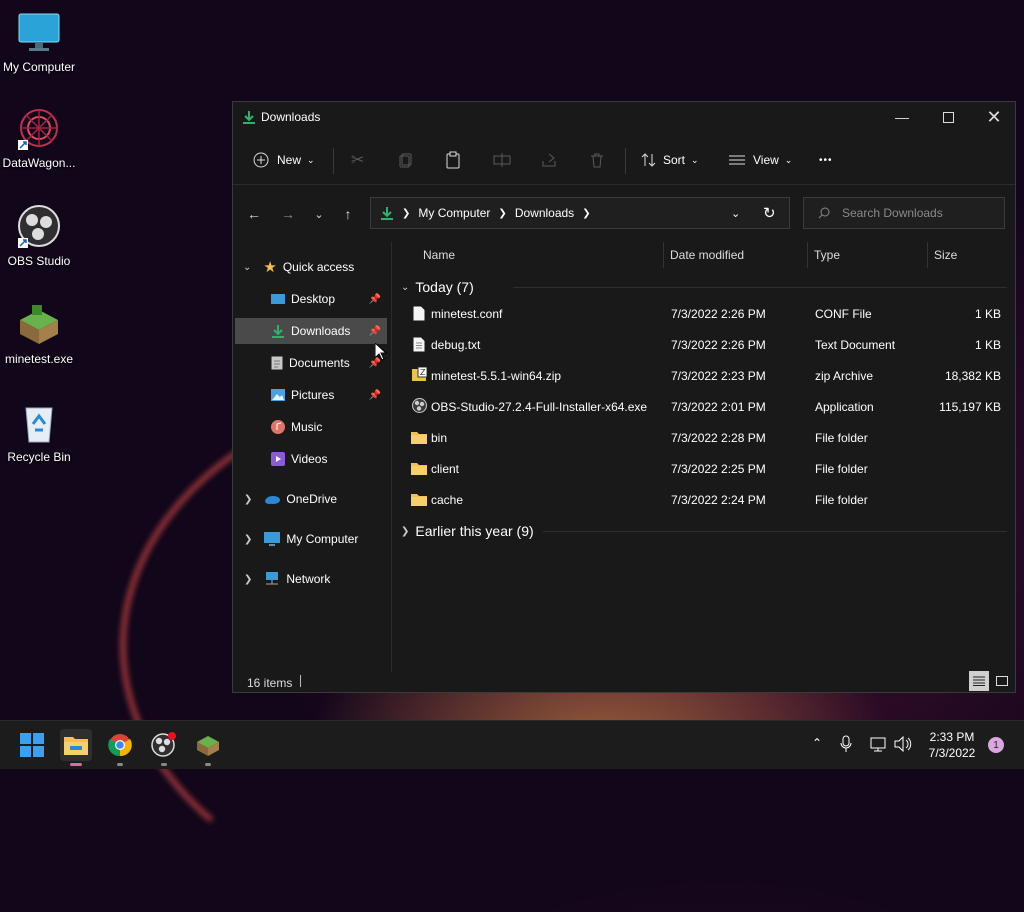 The width and height of the screenshot is (1024, 912). Describe the element at coordinates (311, 267) in the screenshot. I see `sidebar-item-quick-access: ⌄ ★ Quick access` at that location.